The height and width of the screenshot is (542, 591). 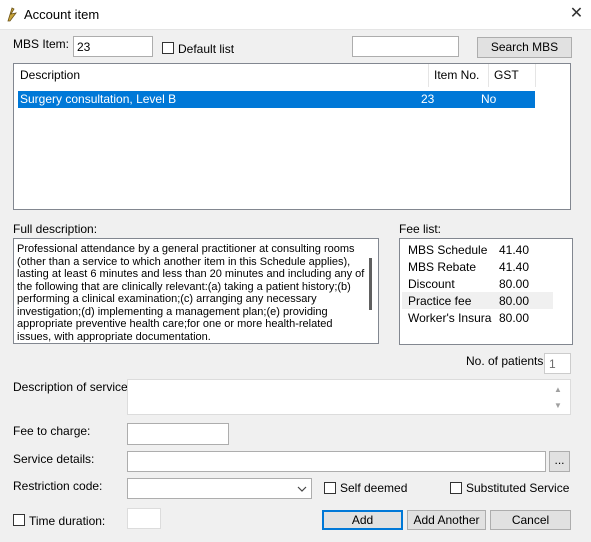 I want to click on fee-to-charge-input, so click(x=178, y=434).